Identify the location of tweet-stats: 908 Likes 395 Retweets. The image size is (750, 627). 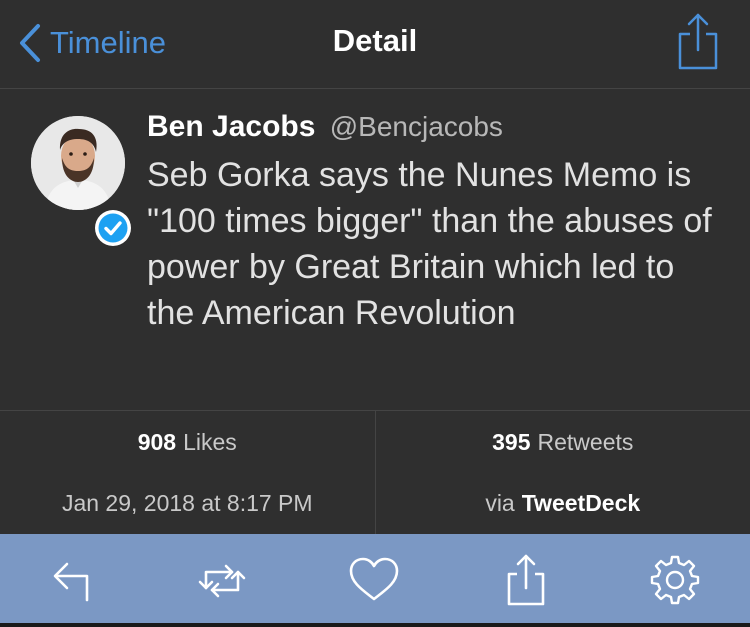
(375, 442).